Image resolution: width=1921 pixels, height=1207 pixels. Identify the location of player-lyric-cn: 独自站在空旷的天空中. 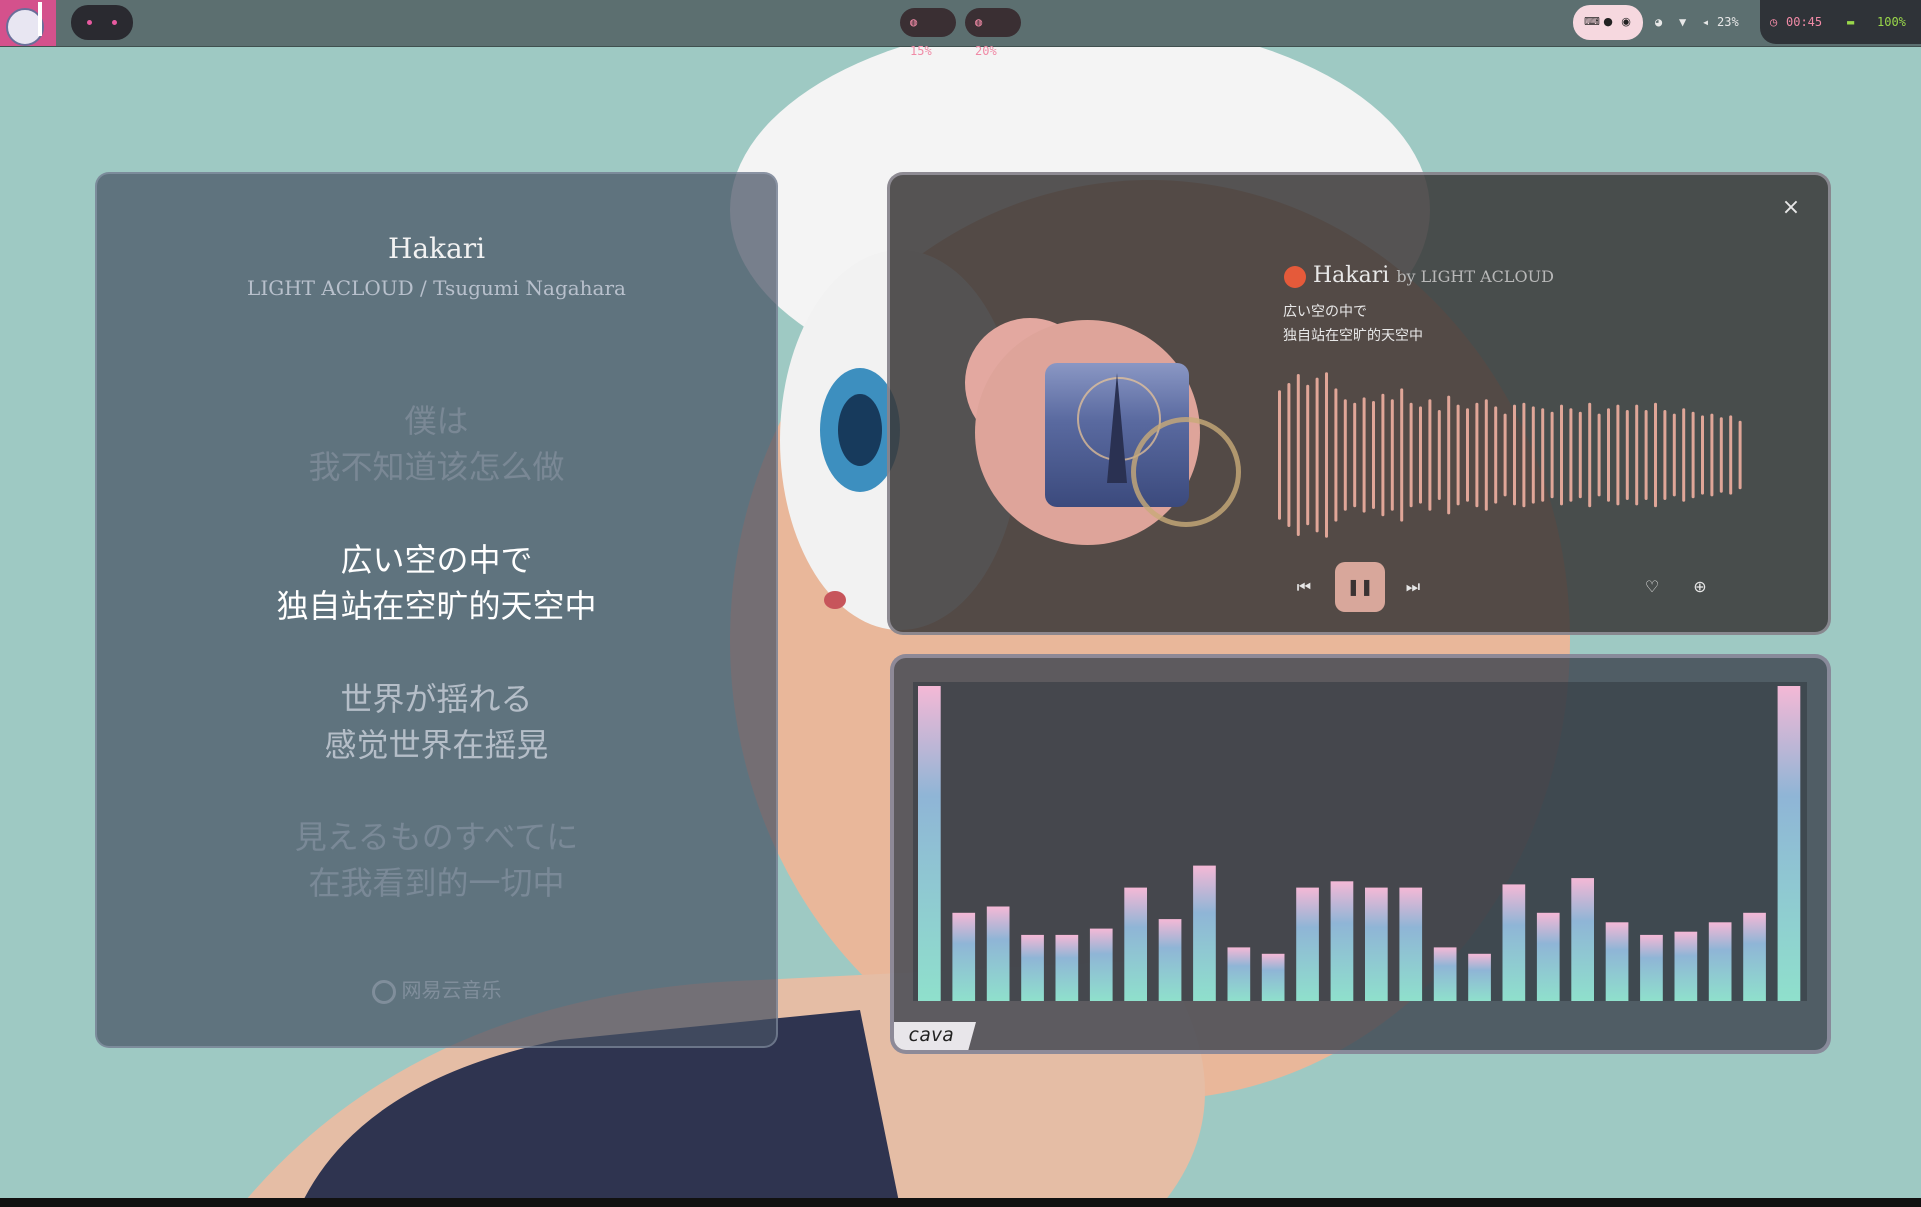
(1353, 336).